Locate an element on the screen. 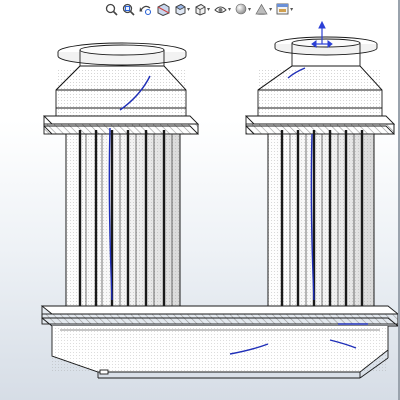  left-tube-bundle is located at coordinates (123, 218).